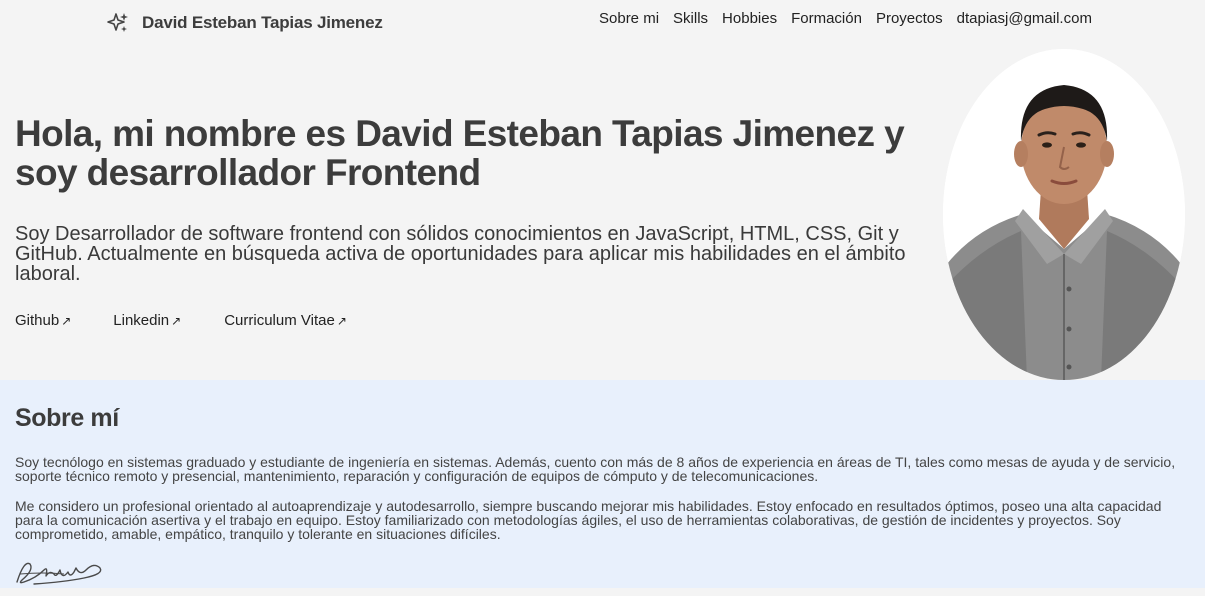  What do you see at coordinates (117, 22) in the screenshot?
I see `sparkles-icon` at bounding box center [117, 22].